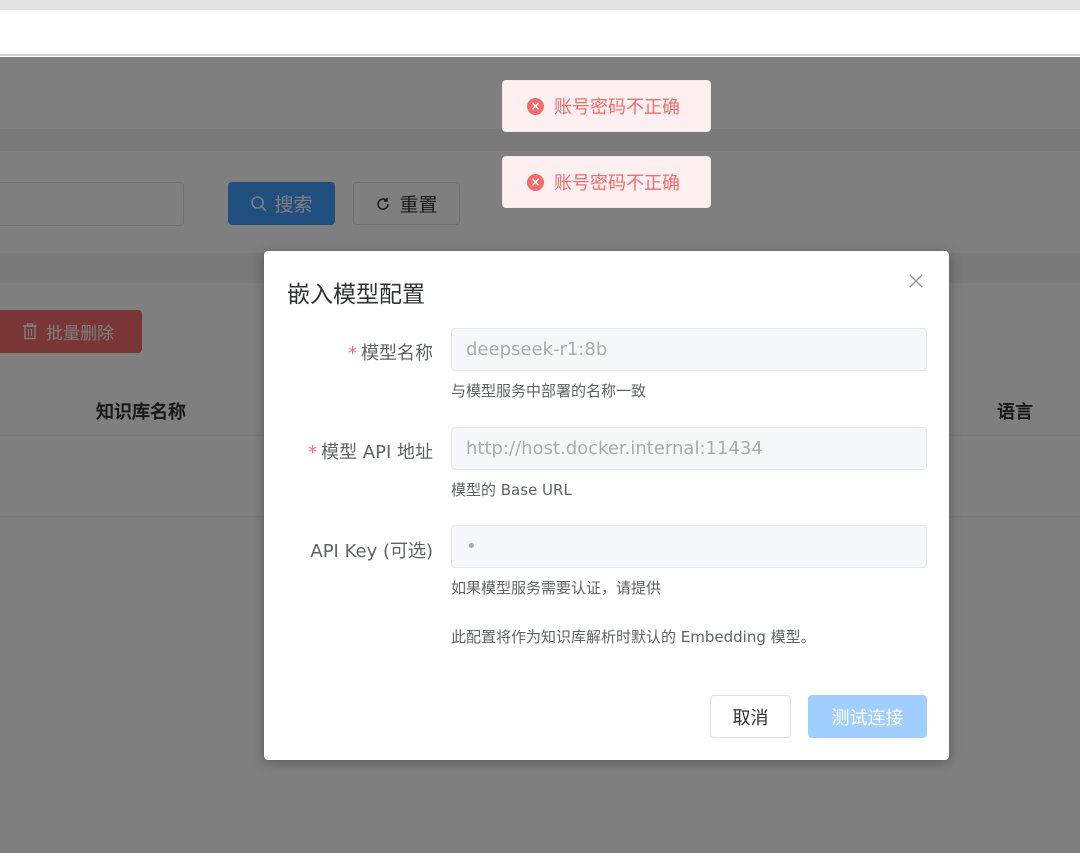 The image size is (1080, 853). I want to click on model-api-url-hint: 模型的 Base URL, so click(511, 490).